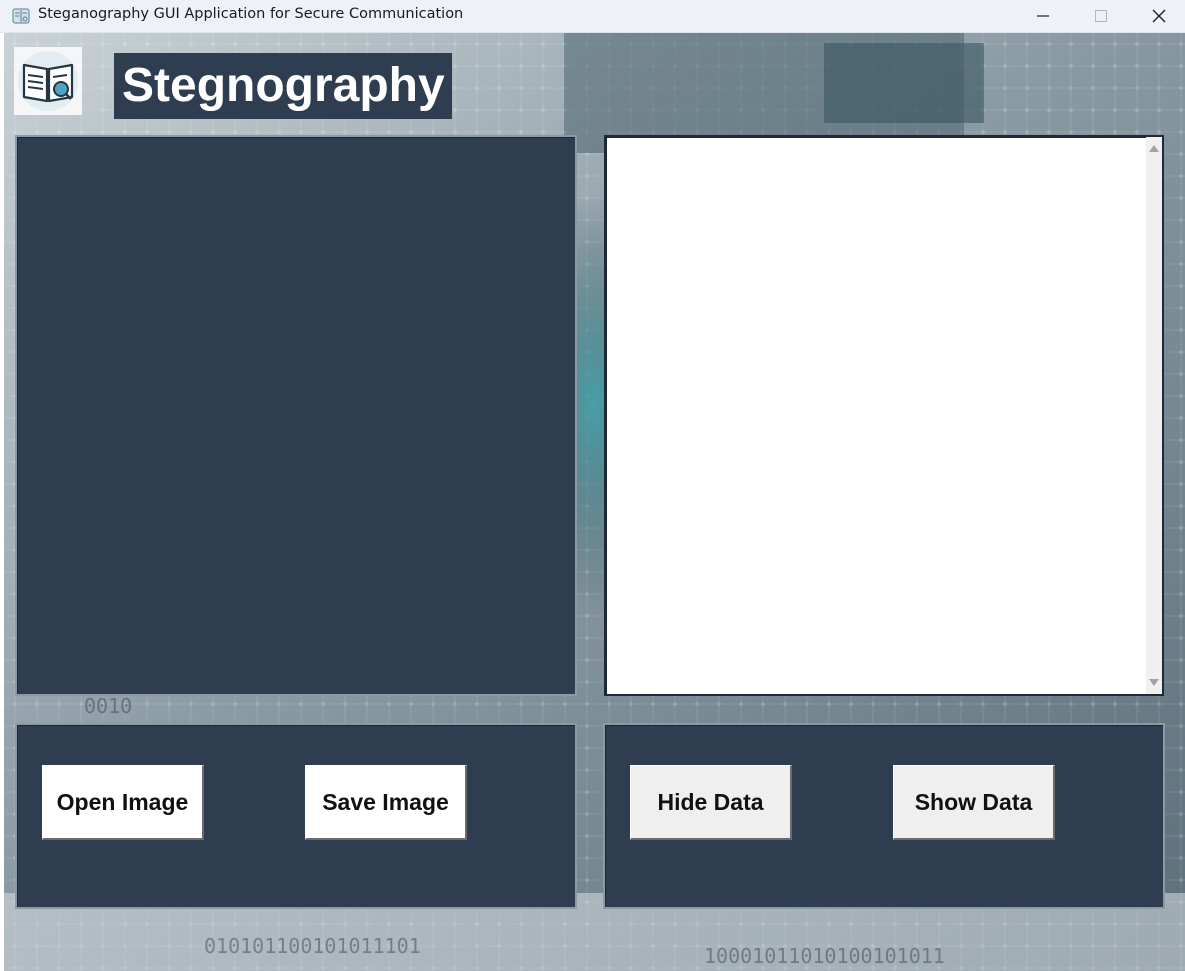 The image size is (1185, 971). I want to click on close-button, so click(1157, 16).